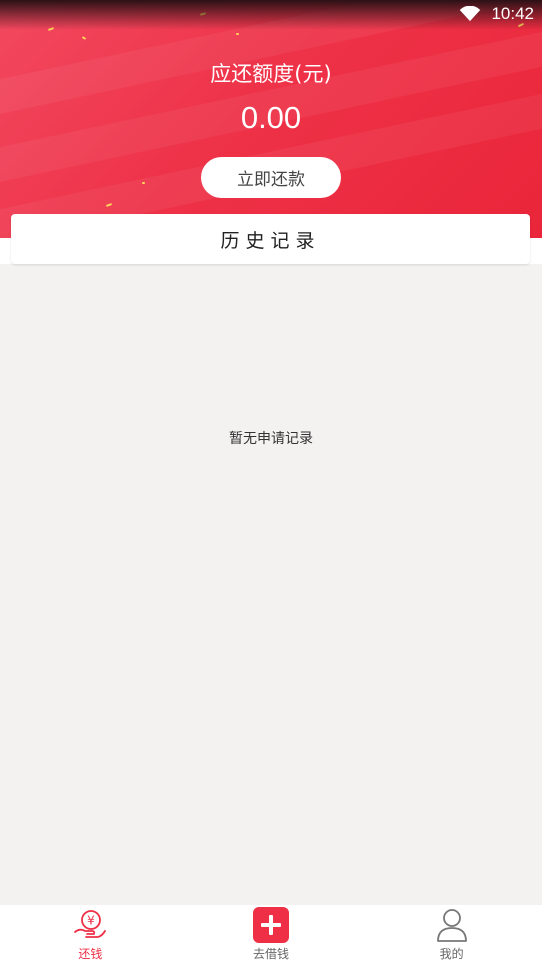 This screenshot has height=964, width=542. Describe the element at coordinates (512, 13) in the screenshot. I see `status-time: 10:42` at that location.